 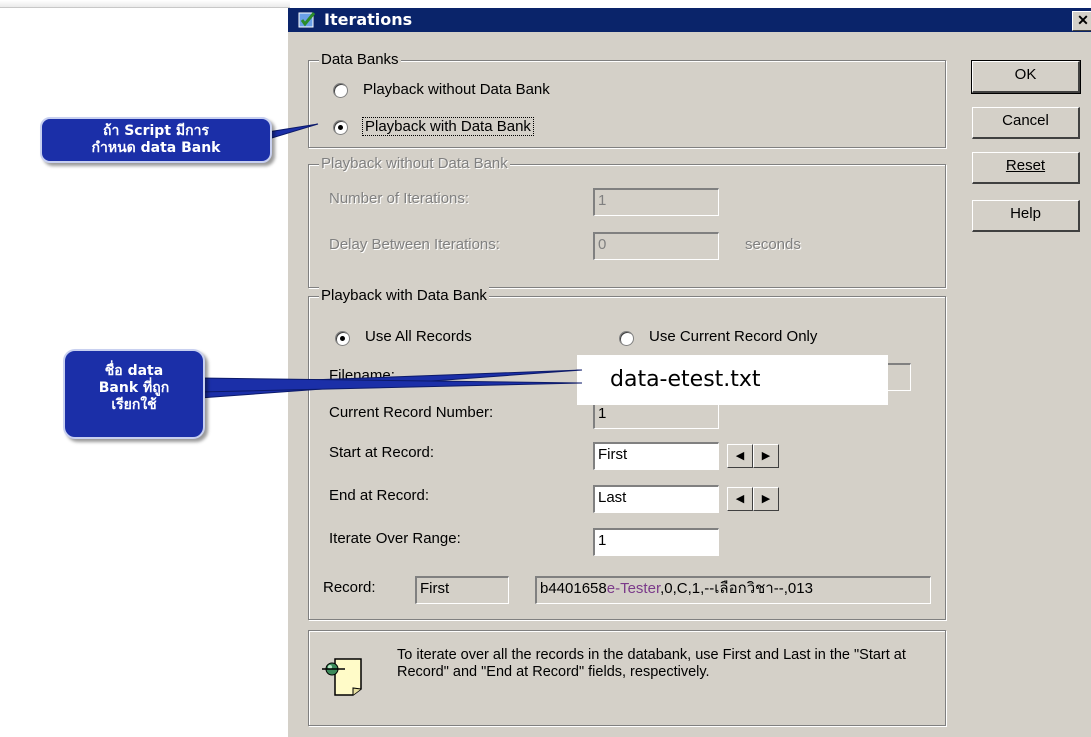 I want to click on callout-script-bank-text: ถ้า Script มีการกำหนด data Bank, so click(x=156, y=139).